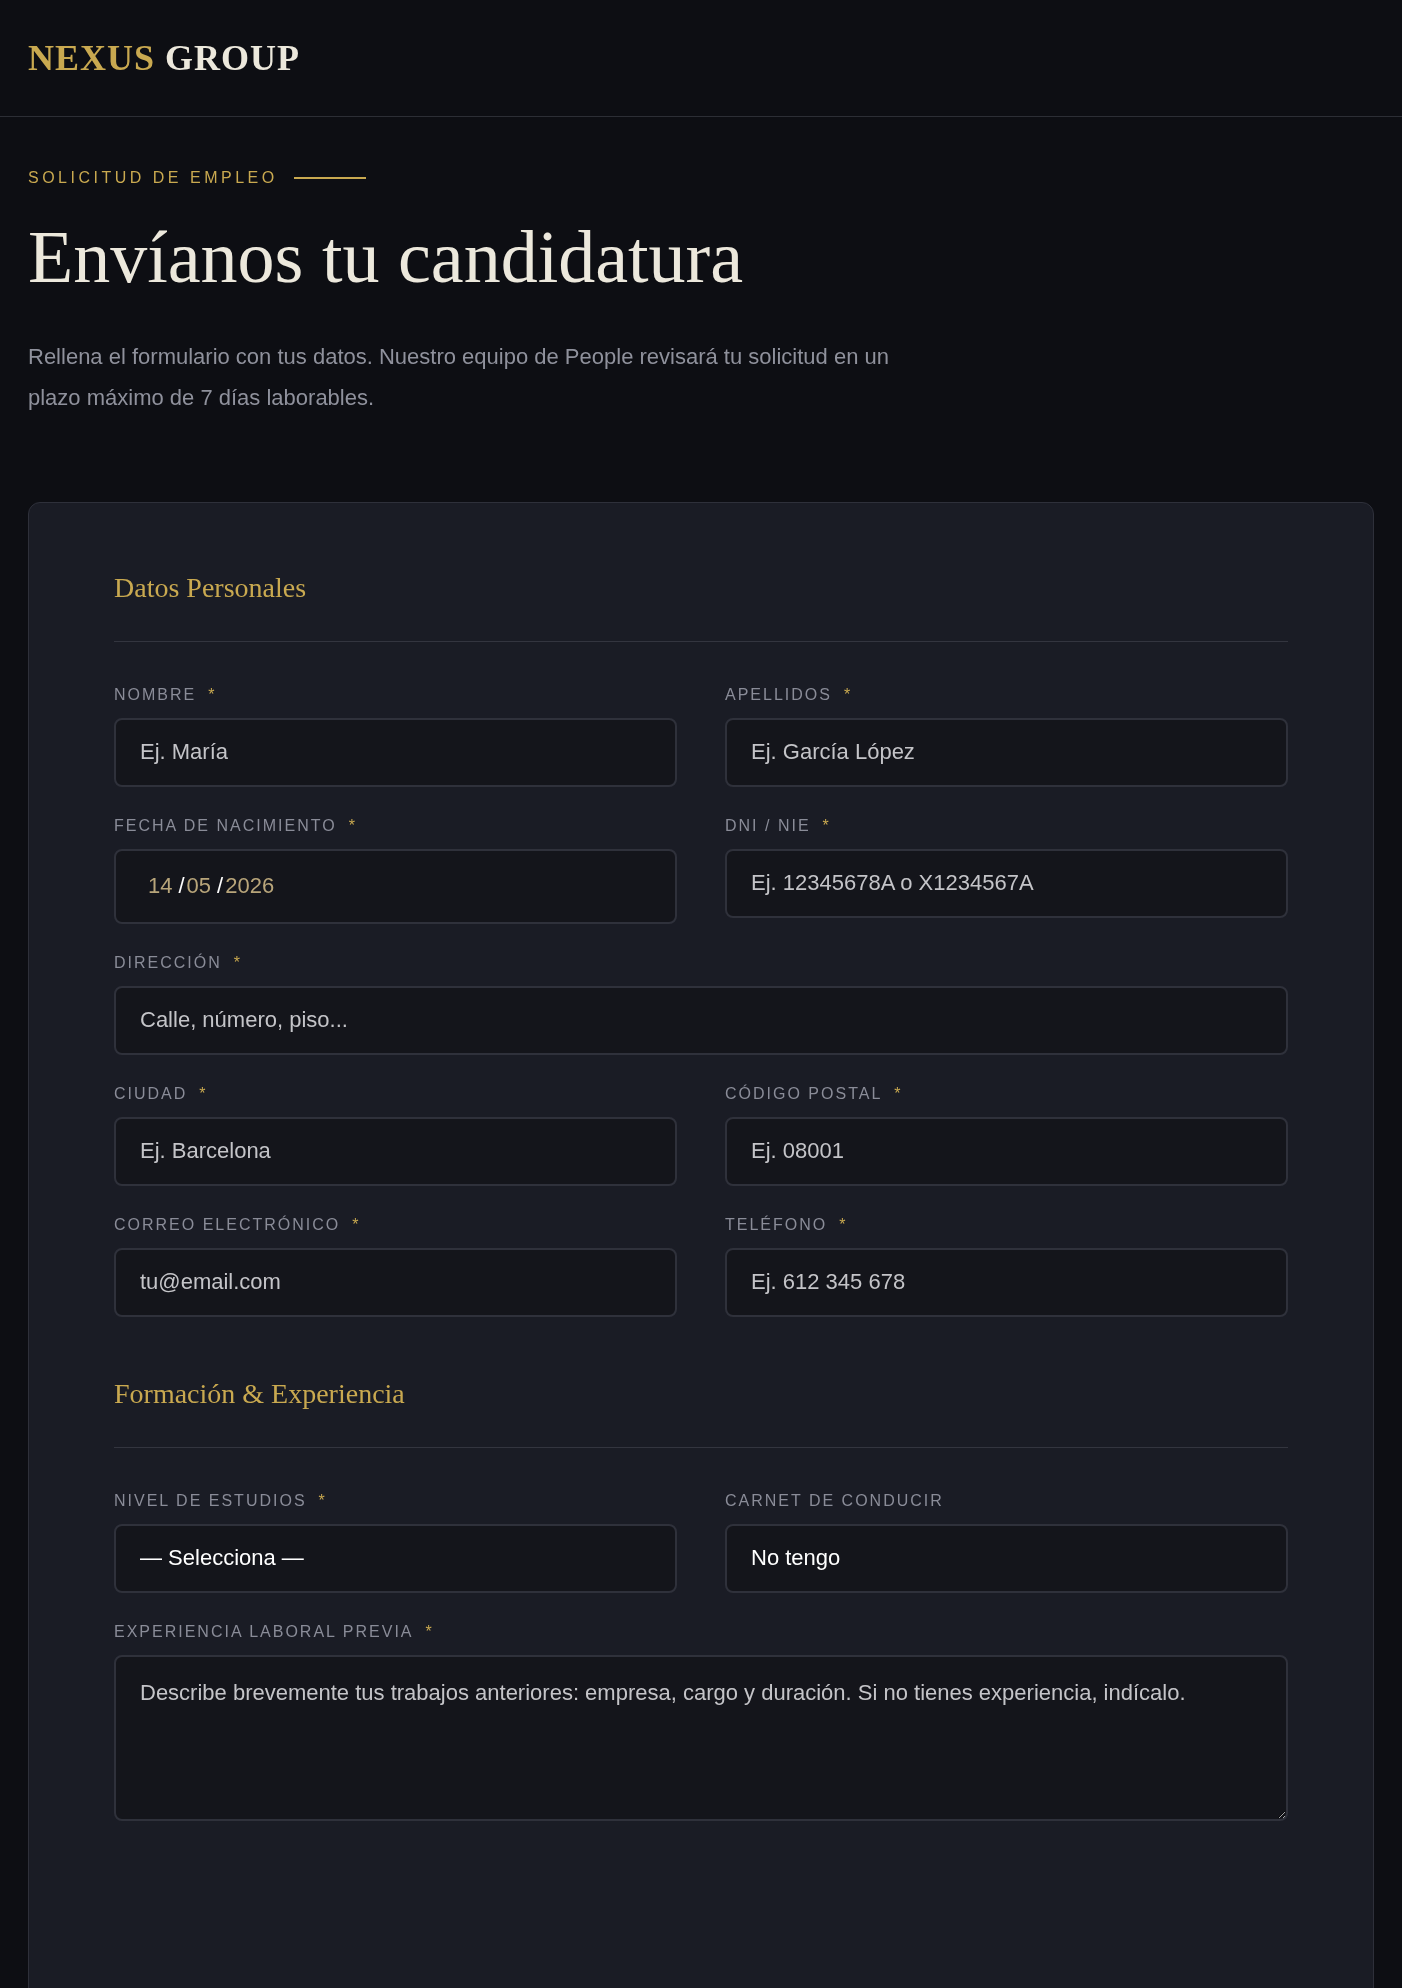 This screenshot has width=1402, height=1988. I want to click on input-field: Ej. García López, so click(1006, 752).